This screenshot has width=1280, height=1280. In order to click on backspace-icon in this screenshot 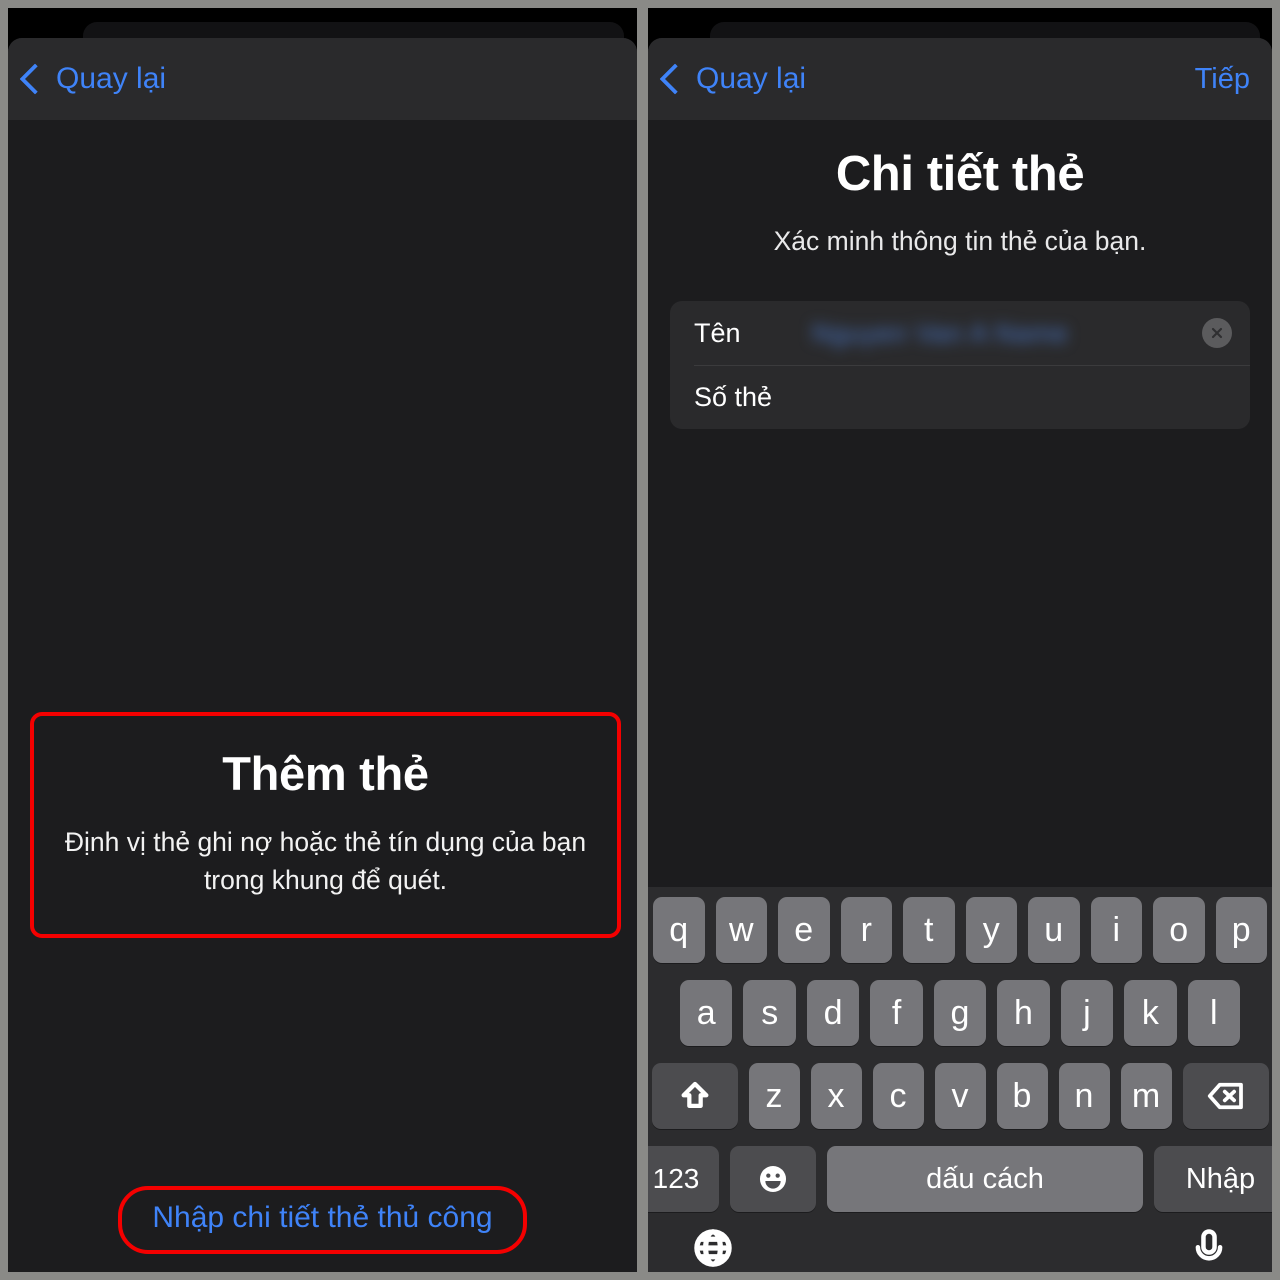, I will do `click(1225, 1096)`.